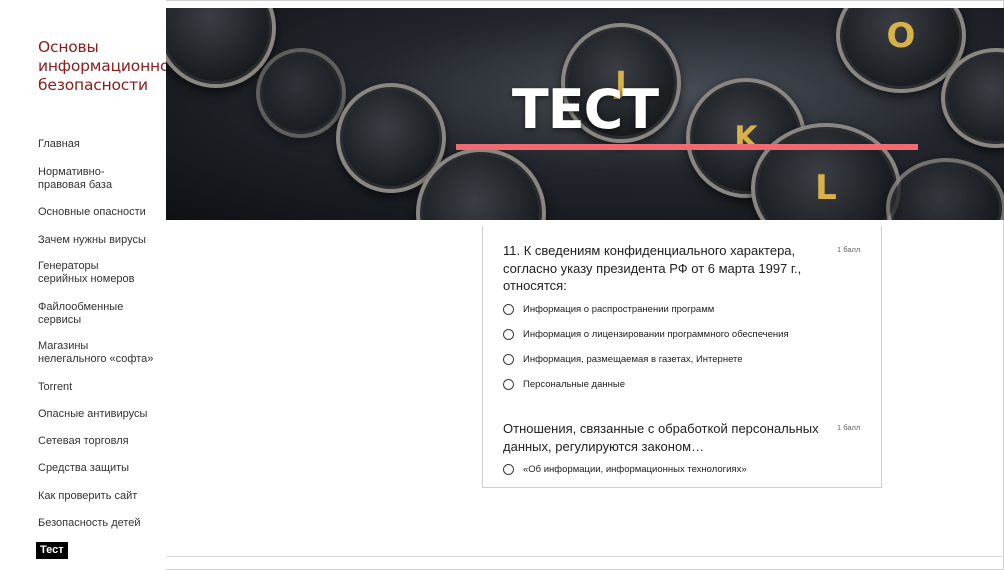 Image resolution: width=1004 pixels, height=570 pixels. Describe the element at coordinates (97, 352) in the screenshot. I see `nav-item-illegal-software-stores: Магазины нелегального «софта»` at that location.